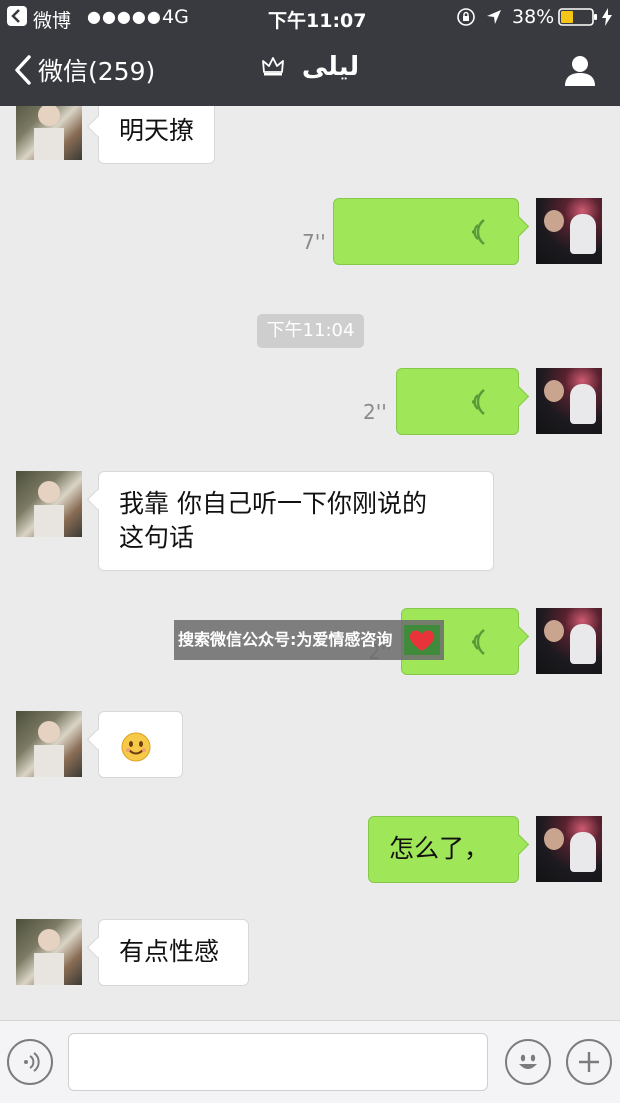 Image resolution: width=620 pixels, height=1103 pixels. I want to click on watermark-overlay: 搜索微信公众号:为爱情感咨询, so click(309, 640).